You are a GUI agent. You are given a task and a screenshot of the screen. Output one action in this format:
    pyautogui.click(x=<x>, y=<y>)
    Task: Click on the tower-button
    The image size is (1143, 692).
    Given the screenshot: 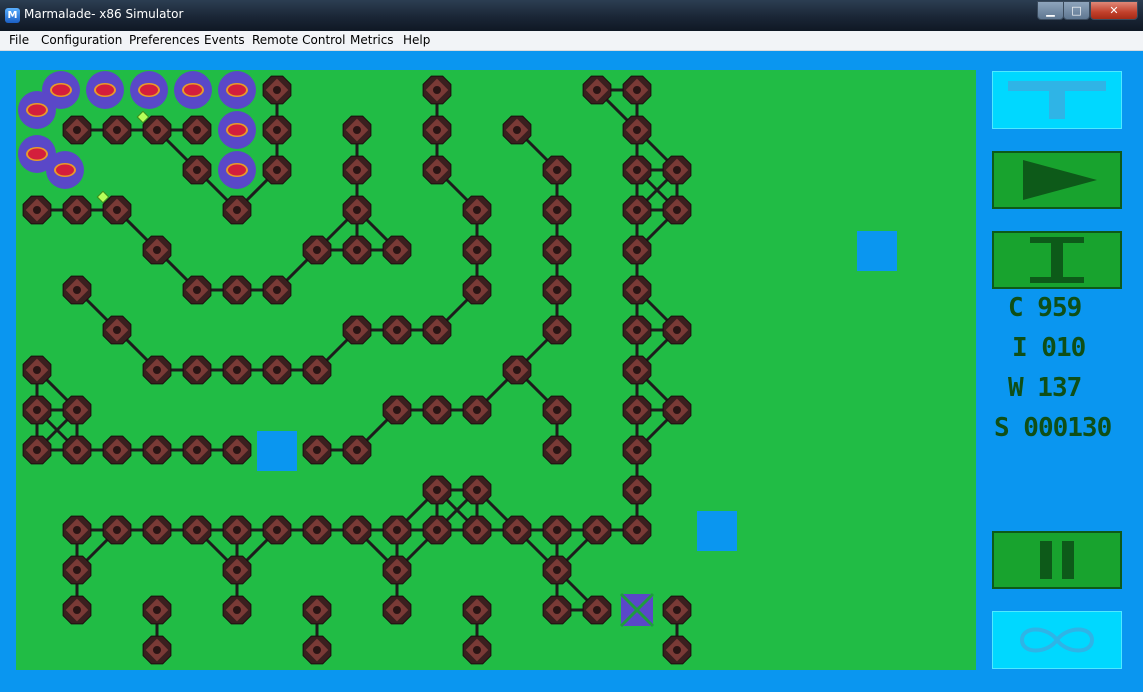 What is the action you would take?
    pyautogui.click(x=1057, y=100)
    